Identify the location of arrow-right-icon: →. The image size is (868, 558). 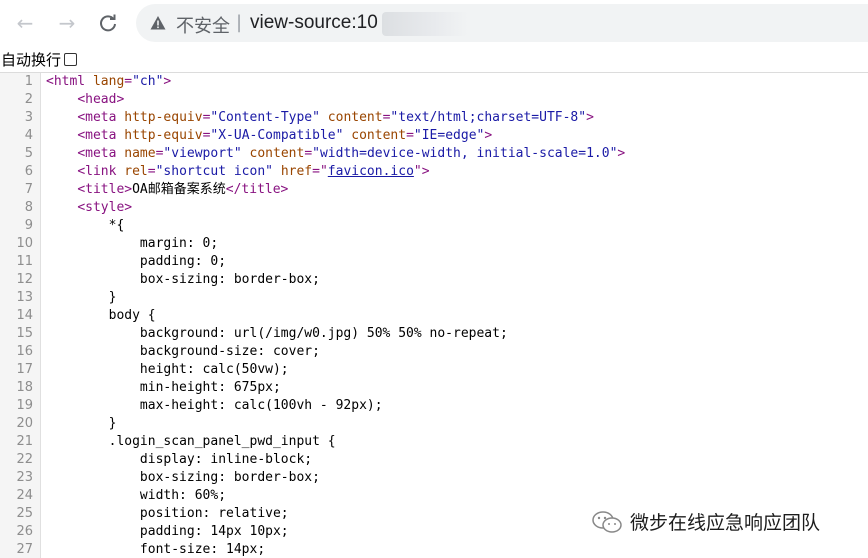
(67, 23).